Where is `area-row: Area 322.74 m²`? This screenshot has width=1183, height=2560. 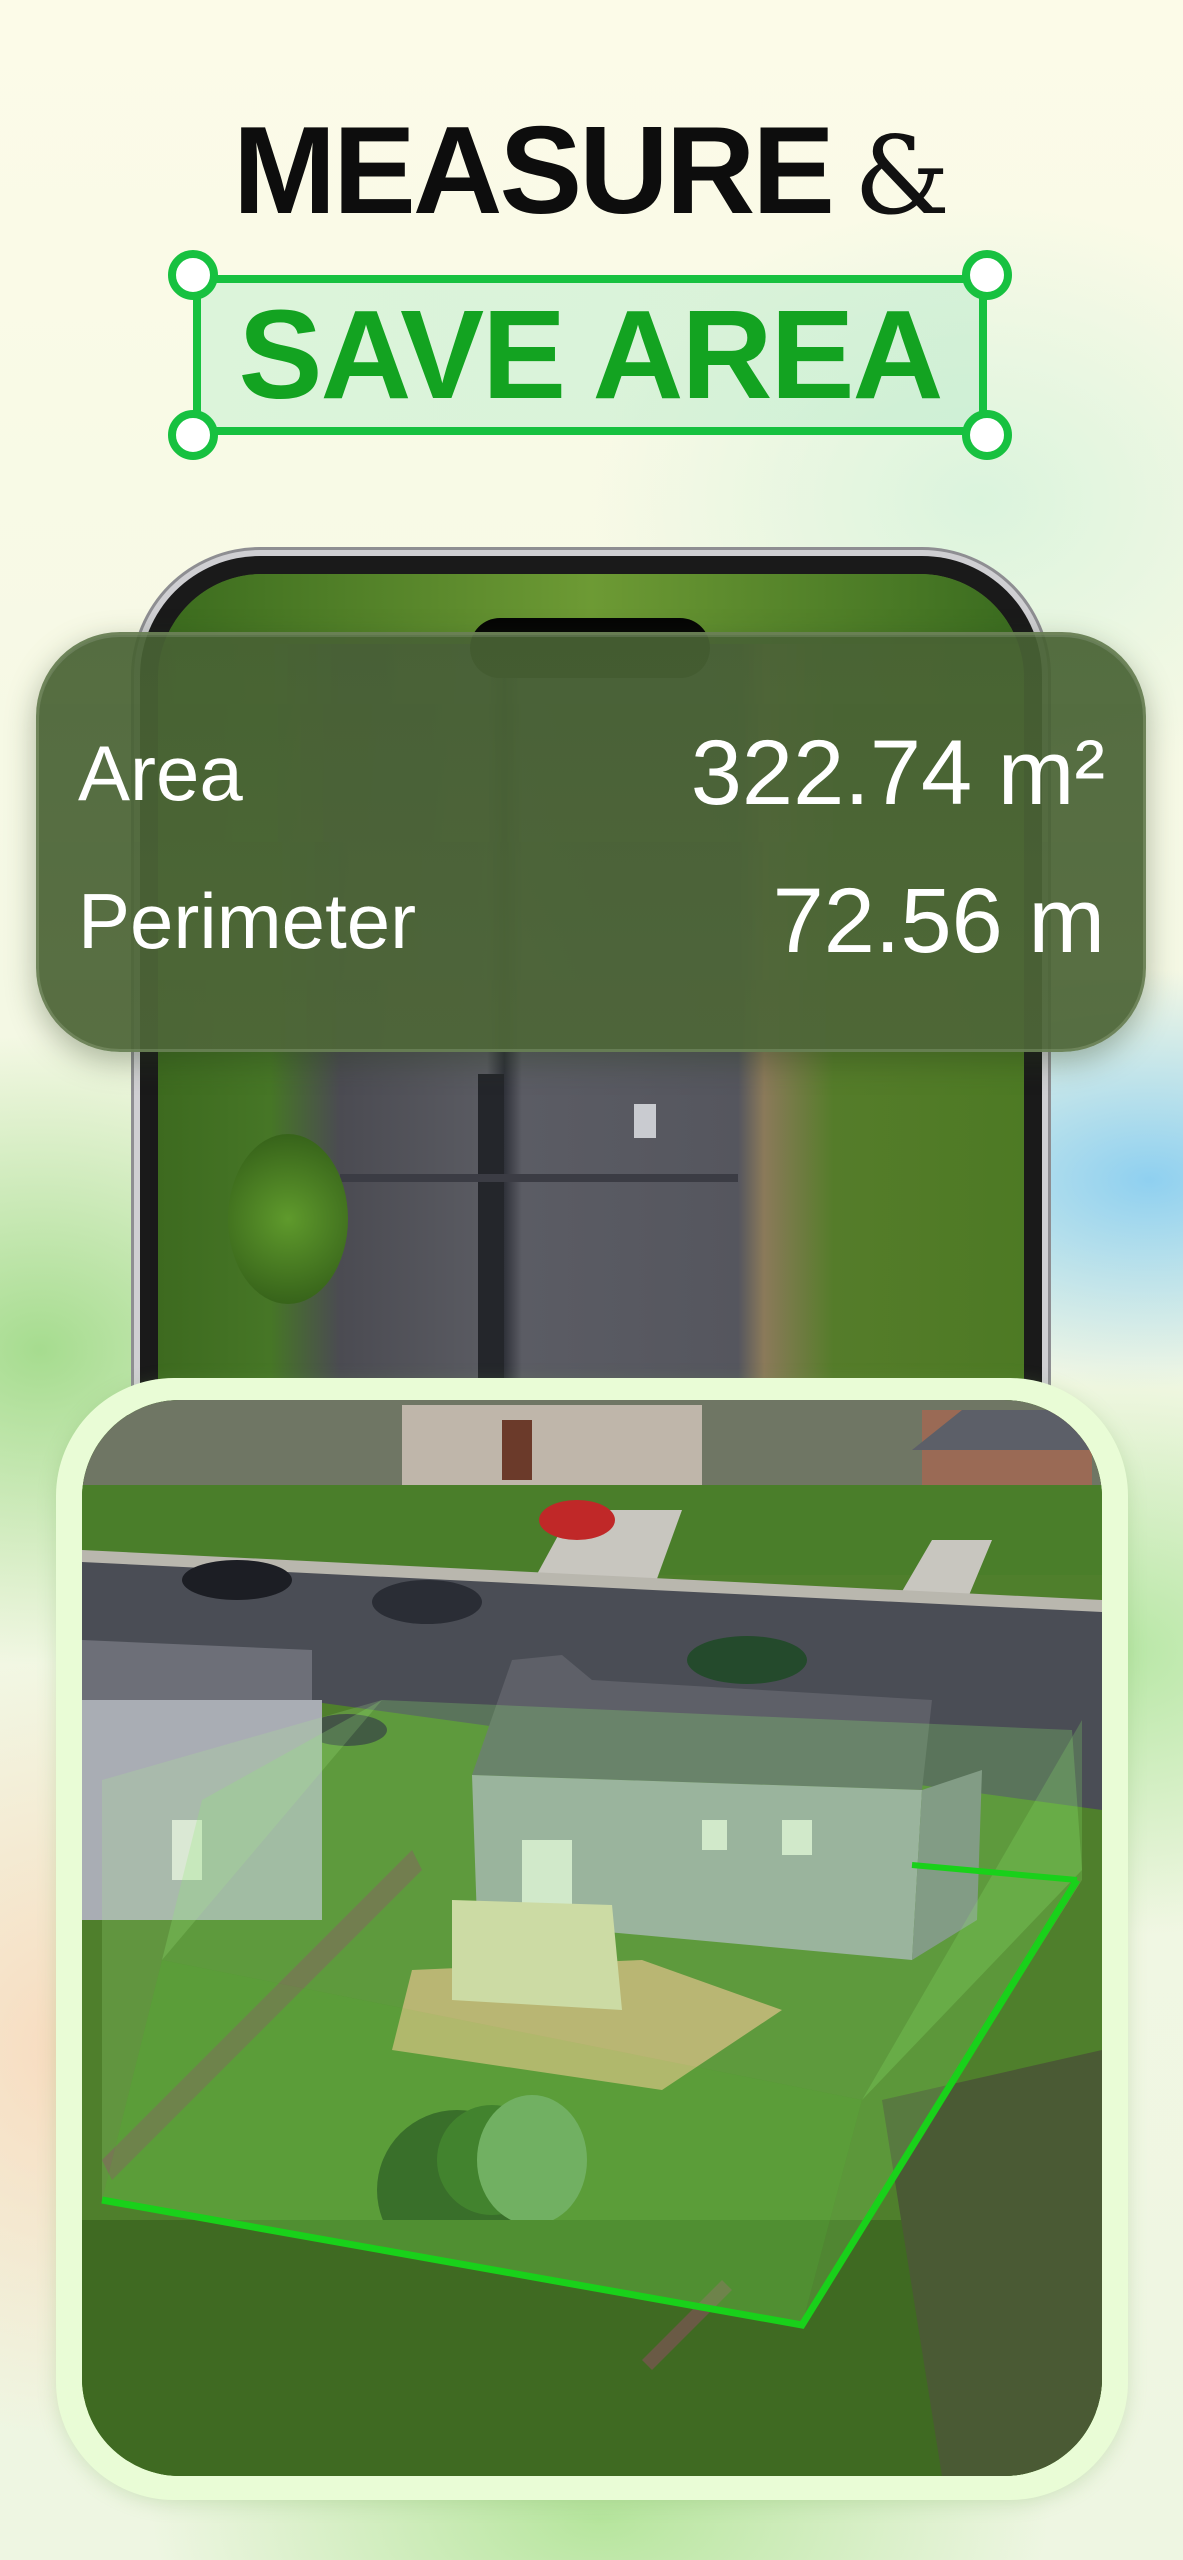
area-row: Area 322.74 m² is located at coordinates (591, 773).